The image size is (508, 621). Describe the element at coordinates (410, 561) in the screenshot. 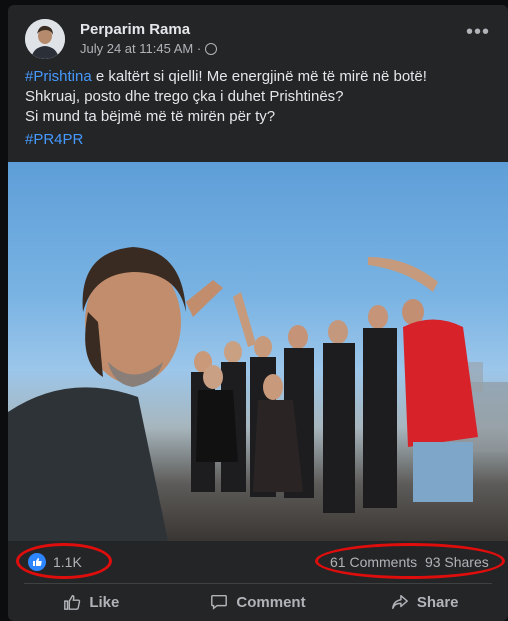

I see `annotation-circle-engagement` at that location.